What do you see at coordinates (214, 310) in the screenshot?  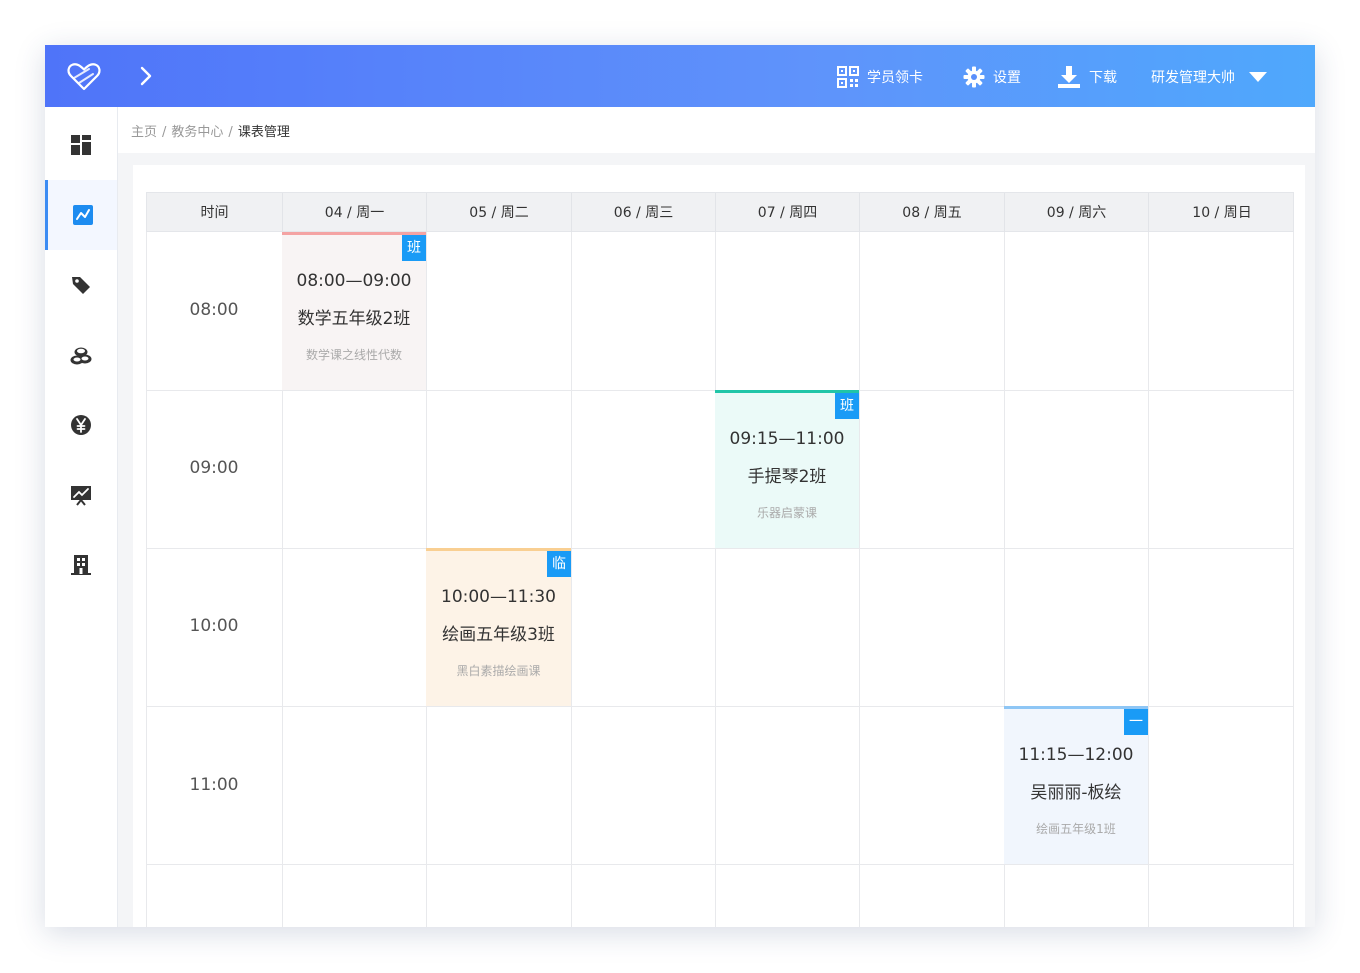 I see `time-slot-label: 08:00` at bounding box center [214, 310].